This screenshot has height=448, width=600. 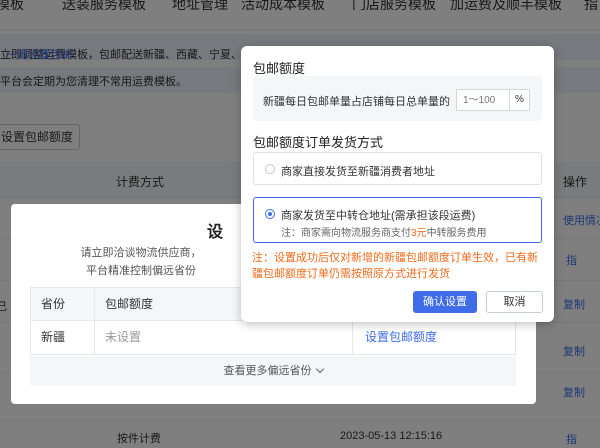 I want to click on confirm-settings-button: 确认设置, so click(x=445, y=302).